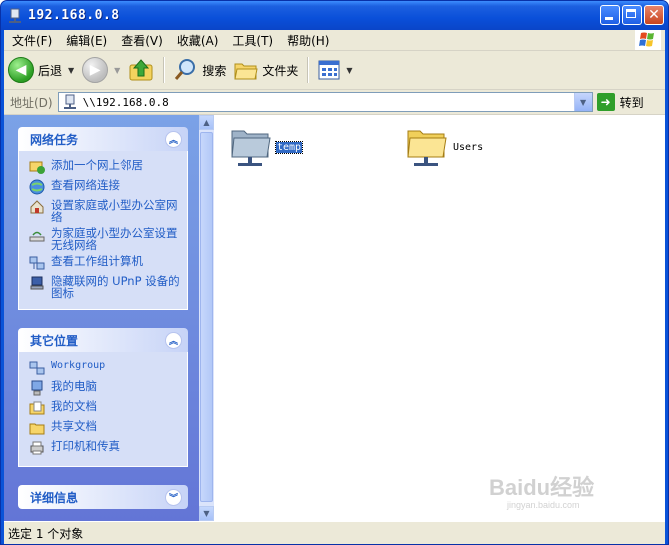  What do you see at coordinates (142, 40) in the screenshot?
I see `menu-view: 查看(V)` at bounding box center [142, 40].